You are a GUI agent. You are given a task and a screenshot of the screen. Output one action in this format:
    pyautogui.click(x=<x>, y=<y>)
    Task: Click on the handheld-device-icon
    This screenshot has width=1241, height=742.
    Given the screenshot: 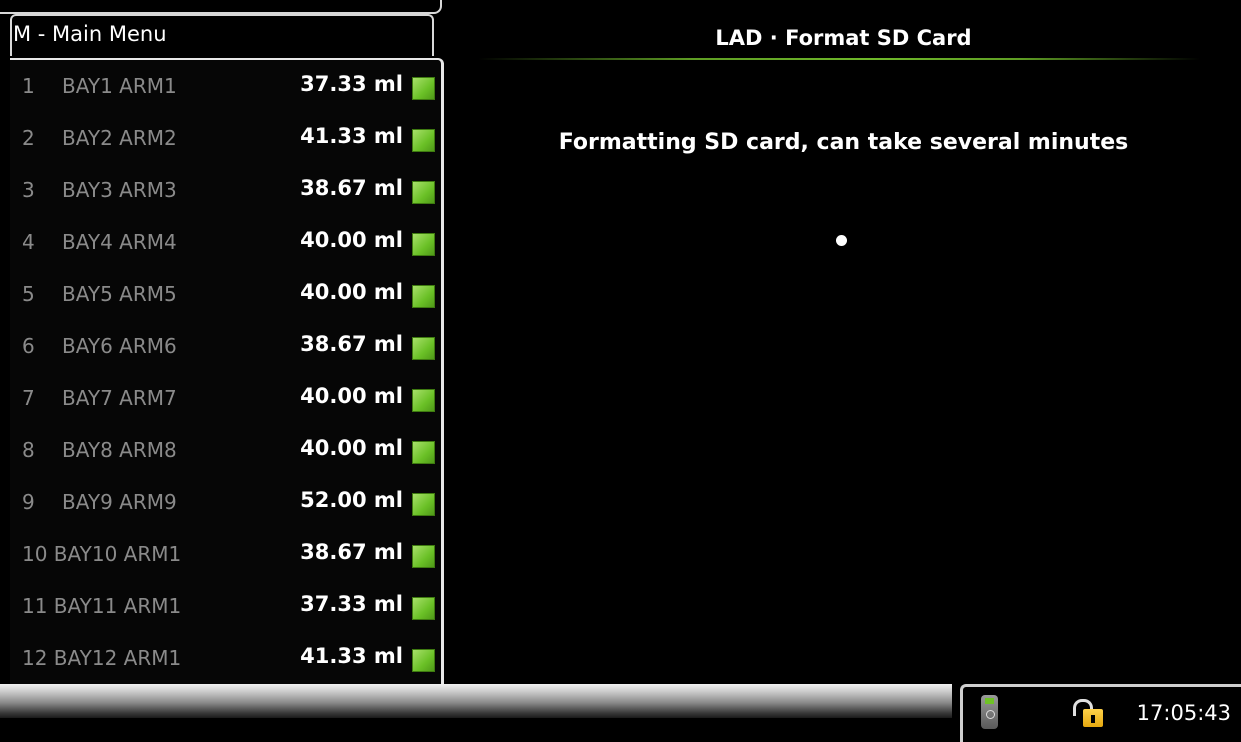 What is the action you would take?
    pyautogui.click(x=989, y=712)
    